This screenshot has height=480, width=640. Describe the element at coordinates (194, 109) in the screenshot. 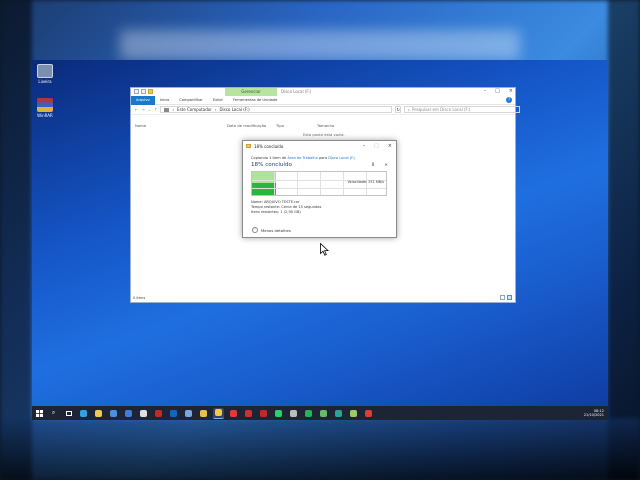

I see `breadcrumb-this-pc: Este Computador` at that location.